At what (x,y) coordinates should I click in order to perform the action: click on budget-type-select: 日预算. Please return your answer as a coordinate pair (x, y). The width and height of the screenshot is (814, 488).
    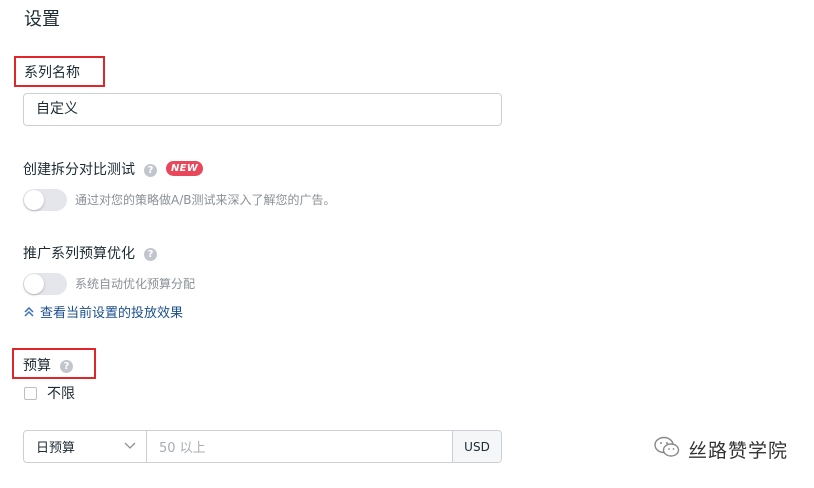
    Looking at the image, I should click on (85, 446).